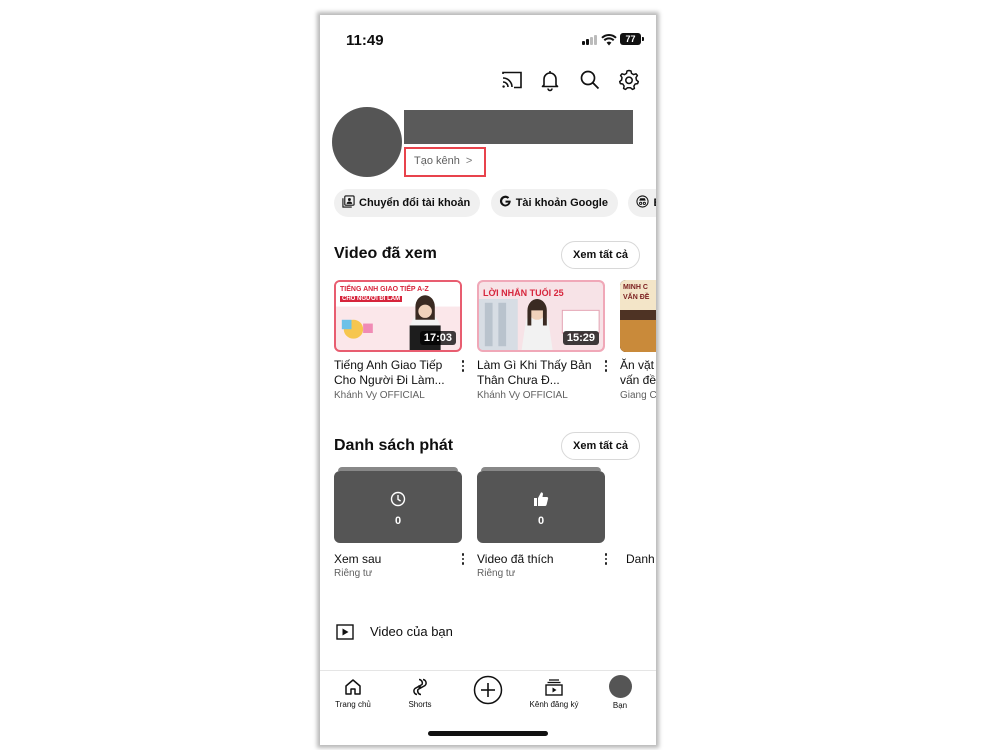 The width and height of the screenshot is (1000, 750). Describe the element at coordinates (541, 499) in the screenshot. I see `thumbs-up-icon` at that location.